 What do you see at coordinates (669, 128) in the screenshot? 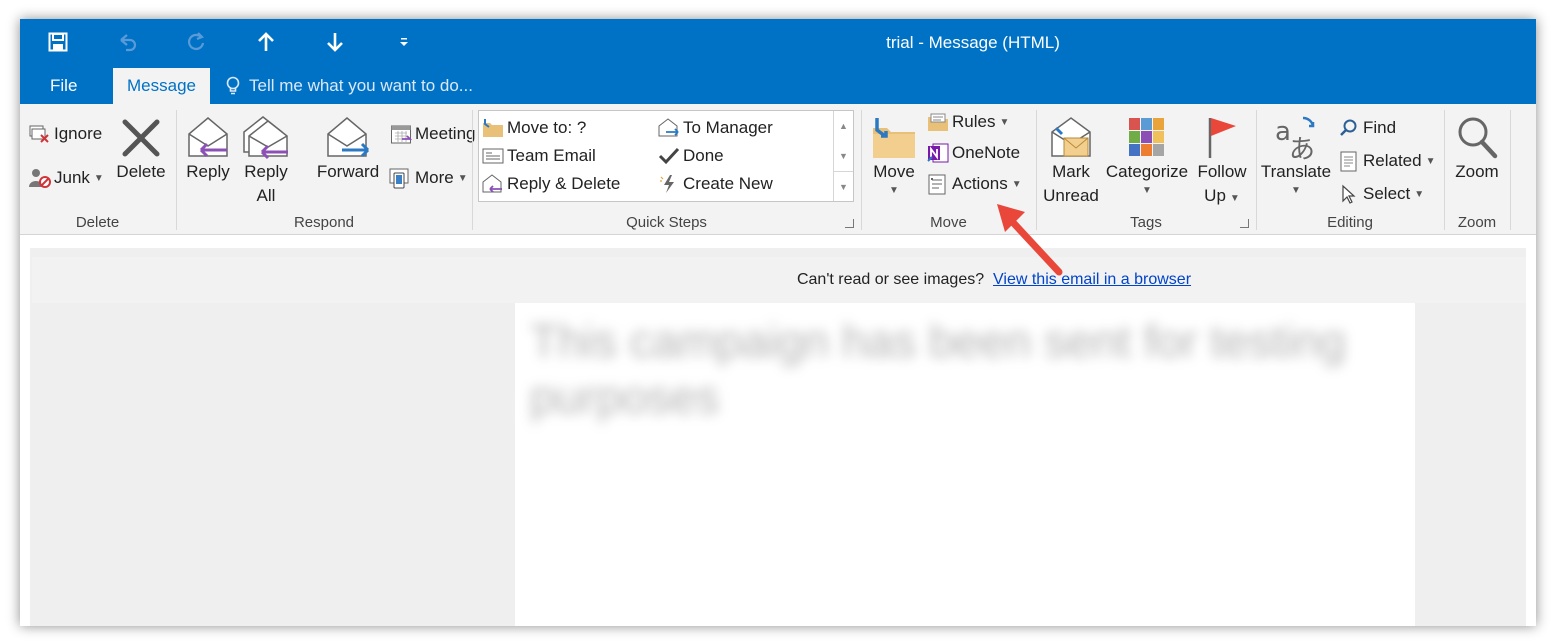
I see `to-manager-icon` at bounding box center [669, 128].